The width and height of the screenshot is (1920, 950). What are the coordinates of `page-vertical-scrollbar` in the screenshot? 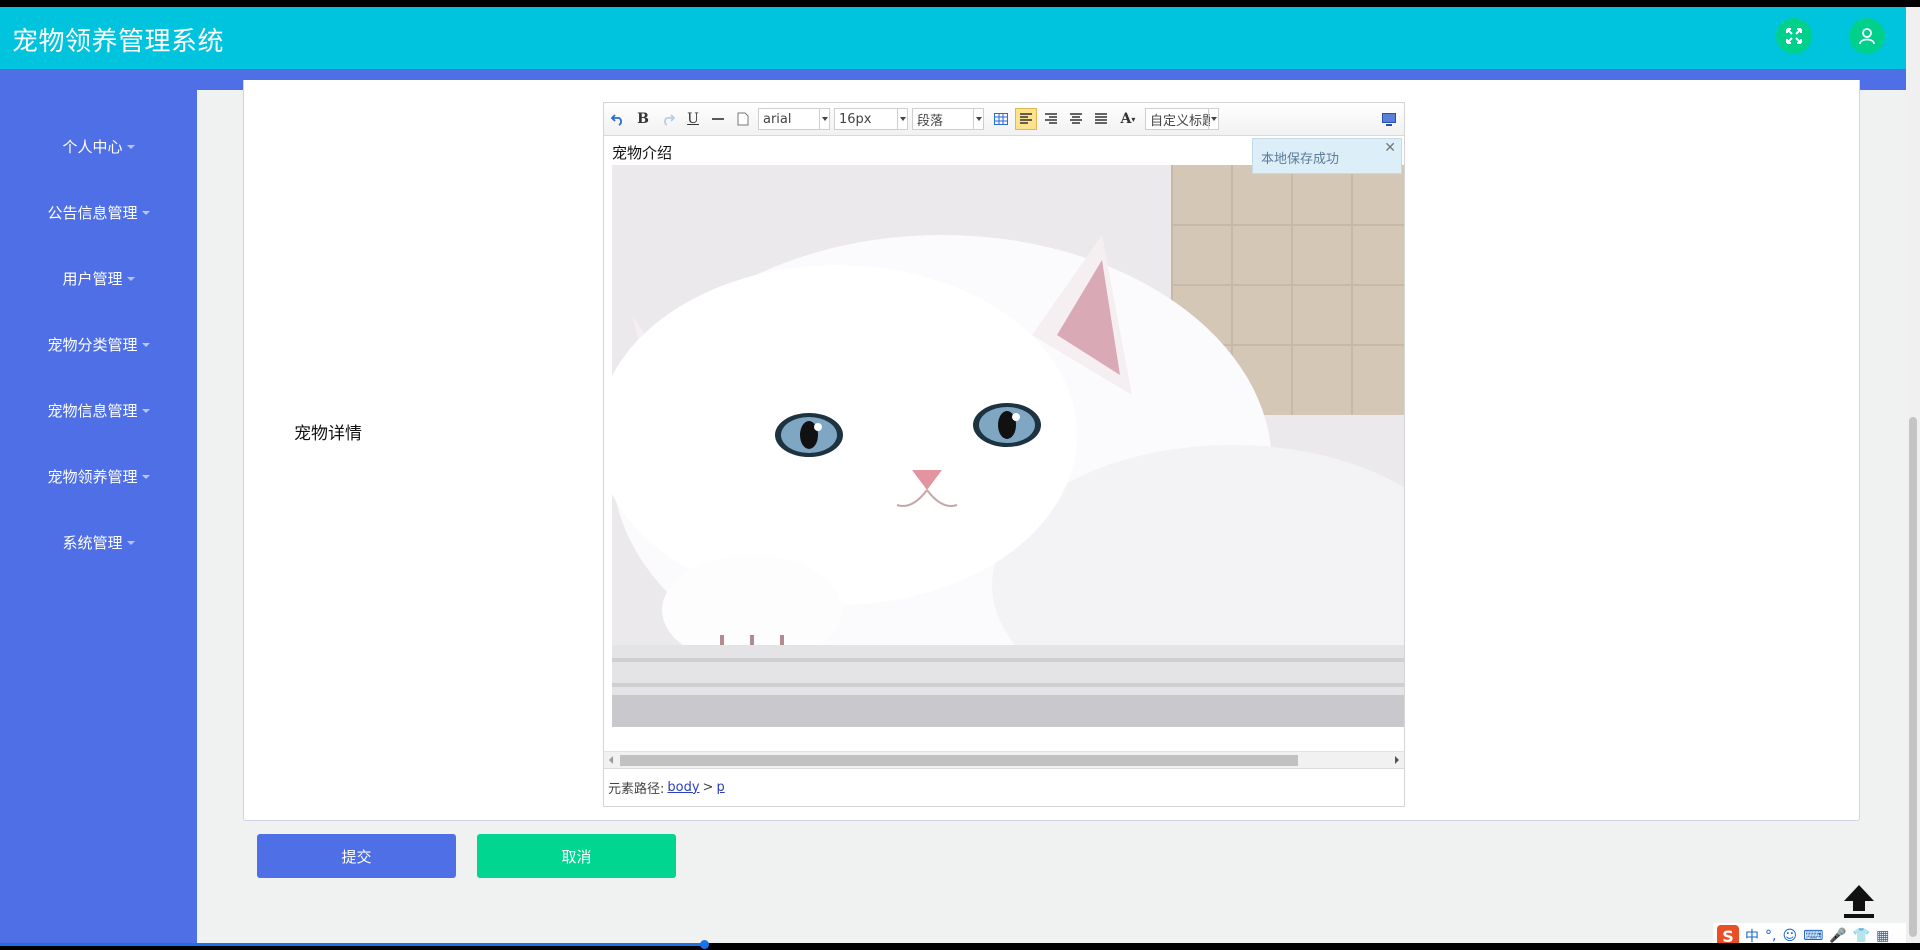 It's located at (1913, 475).